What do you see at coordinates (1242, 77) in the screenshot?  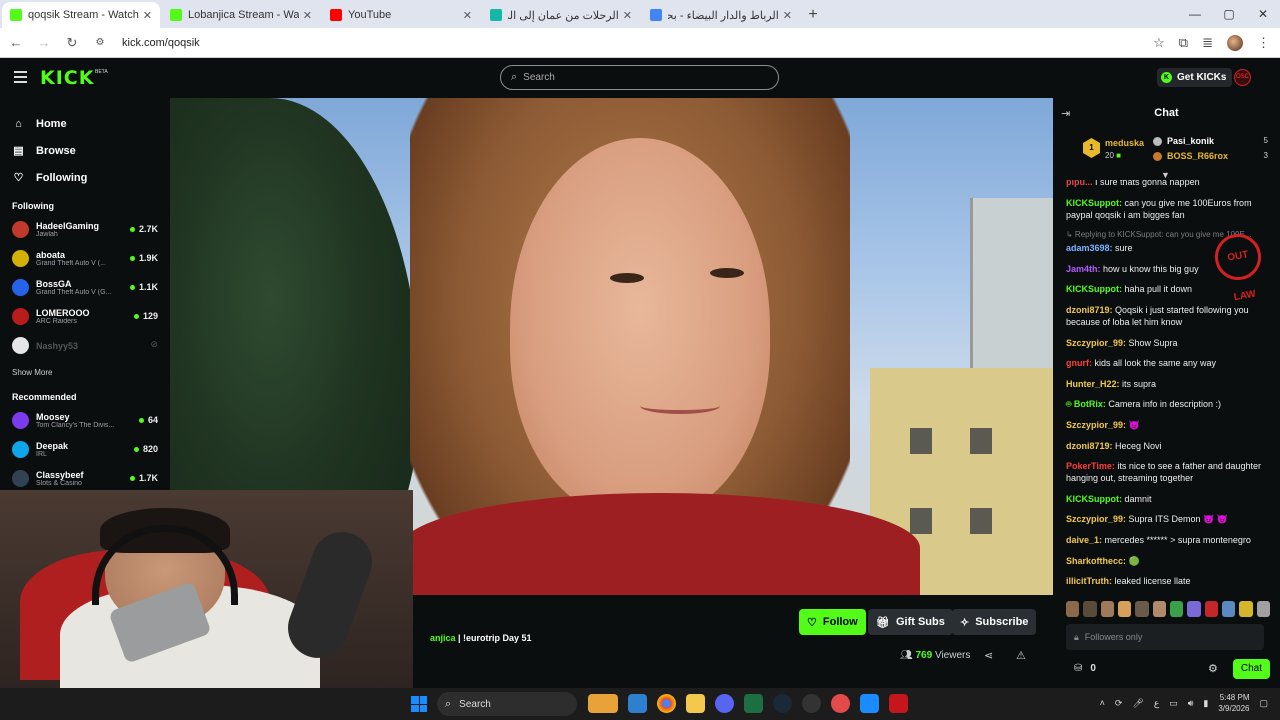 I see `user-avatar: OSC` at bounding box center [1242, 77].